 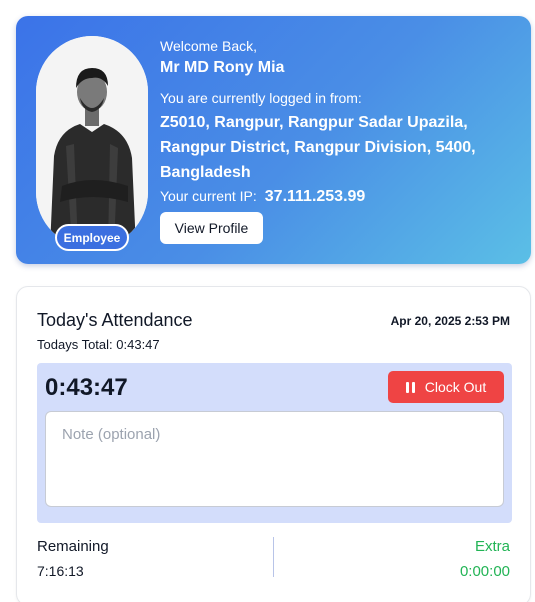 What do you see at coordinates (208, 196) in the screenshot?
I see `ip-label: Your current IP:` at bounding box center [208, 196].